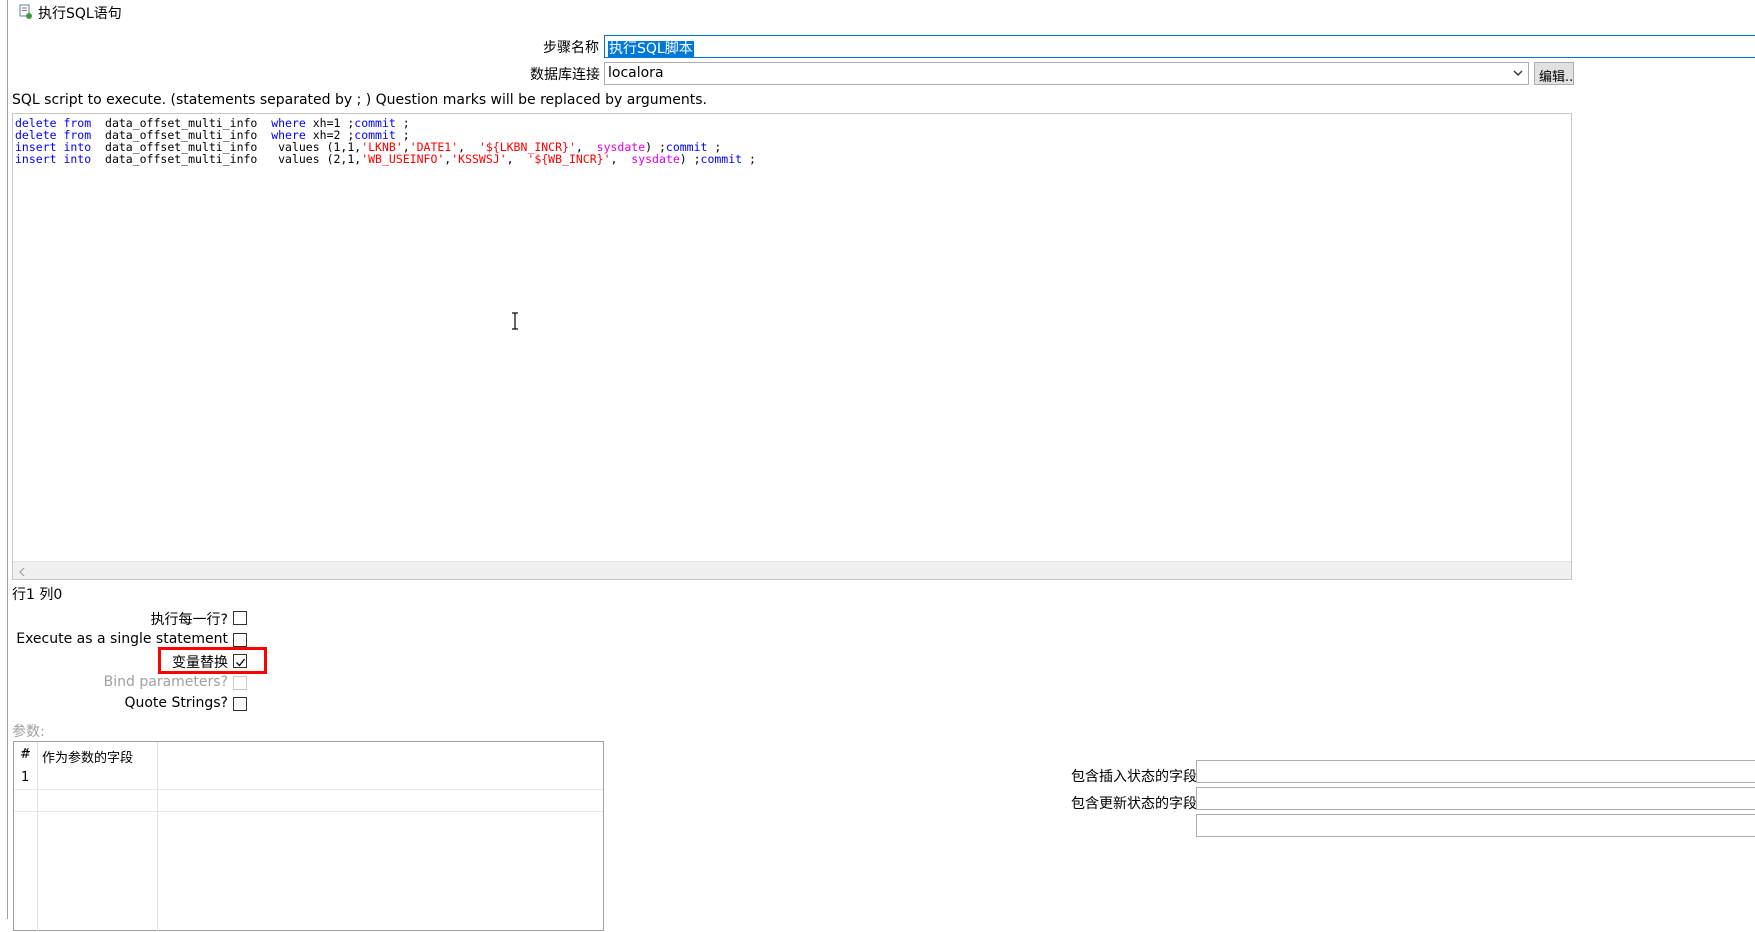 This screenshot has width=1755, height=932. Describe the element at coordinates (690, 159) in the screenshot. I see `sql-token: ) ;` at that location.